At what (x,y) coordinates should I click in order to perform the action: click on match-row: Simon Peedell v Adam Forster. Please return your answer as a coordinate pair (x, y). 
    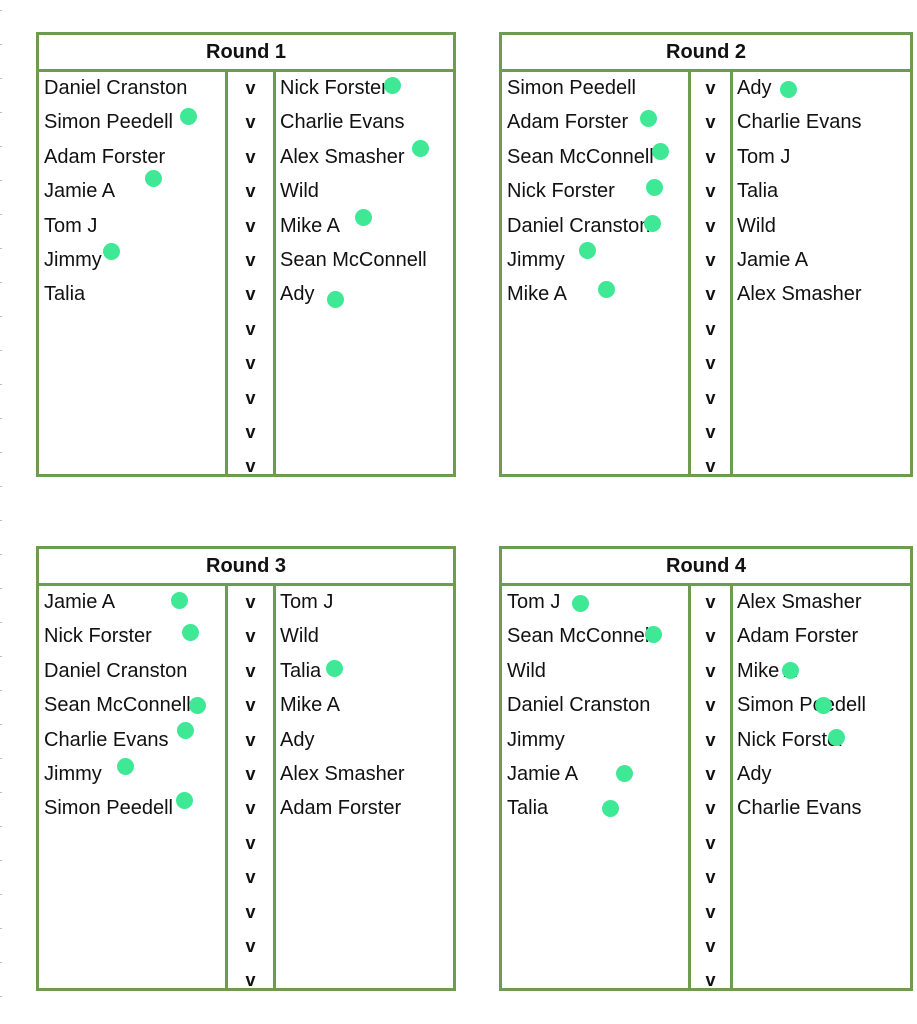
    Looking at the image, I should click on (246, 808).